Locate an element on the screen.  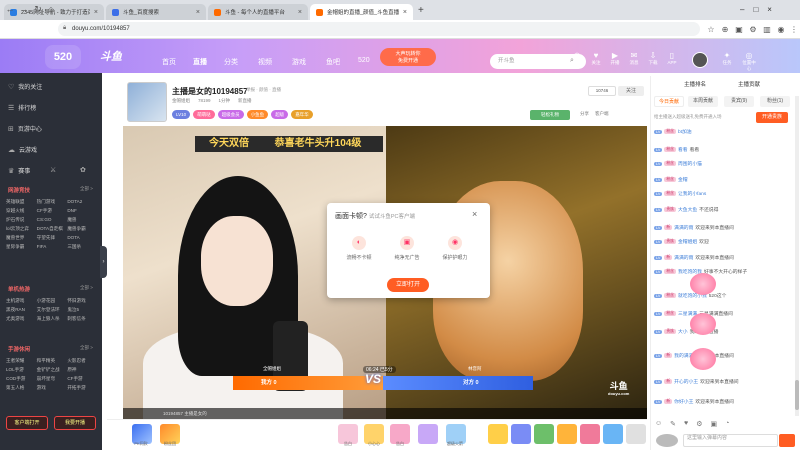
chat-username: 满满的雨 is located at coordinates (683, 257).